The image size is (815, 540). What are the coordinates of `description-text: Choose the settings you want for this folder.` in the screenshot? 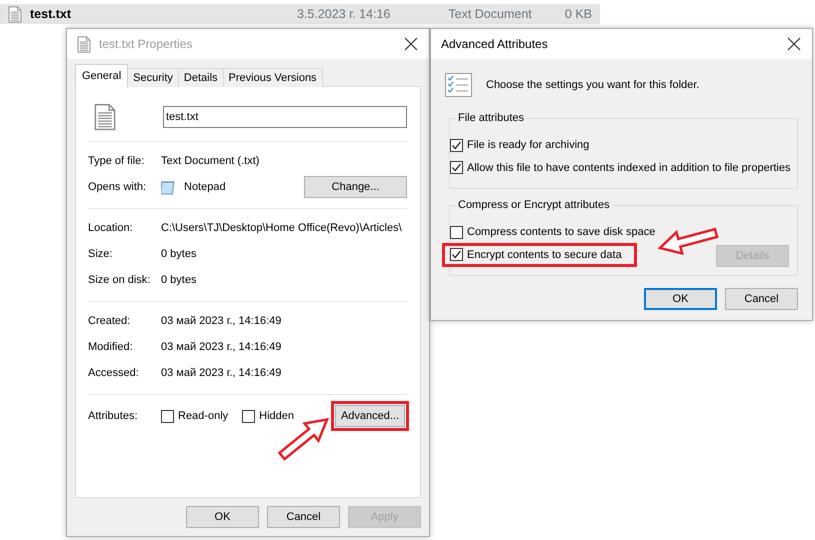 It's located at (593, 85).